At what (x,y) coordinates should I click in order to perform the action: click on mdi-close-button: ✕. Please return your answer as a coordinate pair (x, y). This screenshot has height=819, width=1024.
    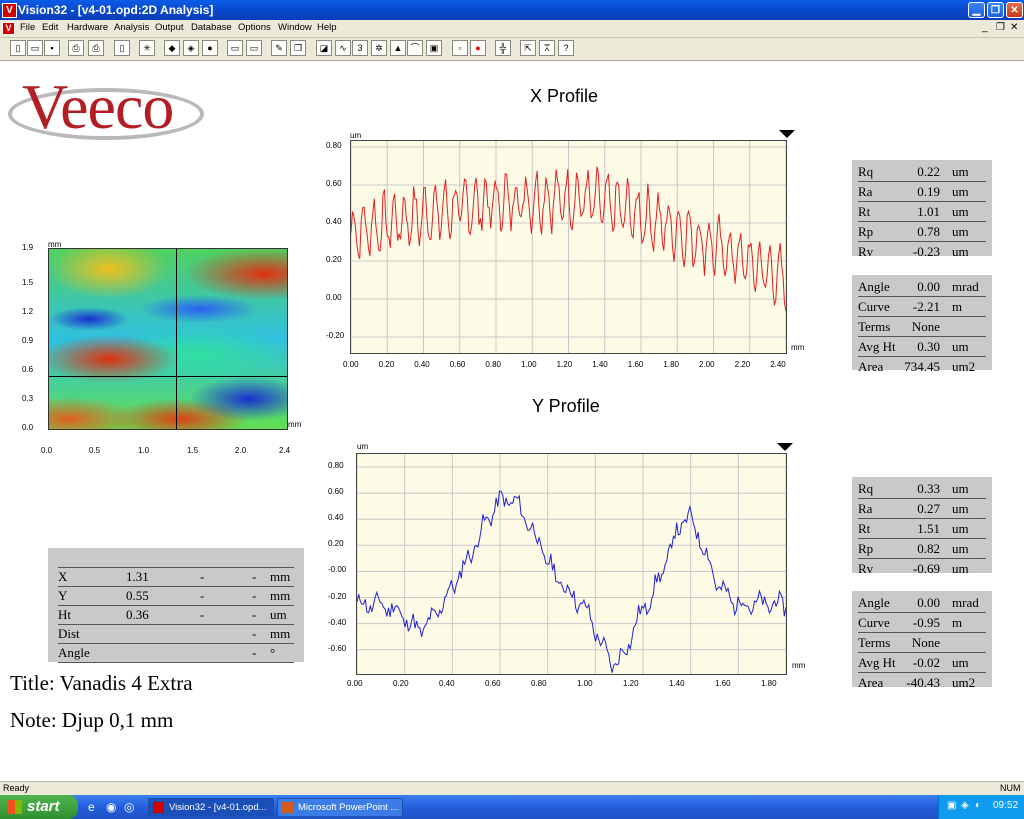
    Looking at the image, I should click on (1014, 27).